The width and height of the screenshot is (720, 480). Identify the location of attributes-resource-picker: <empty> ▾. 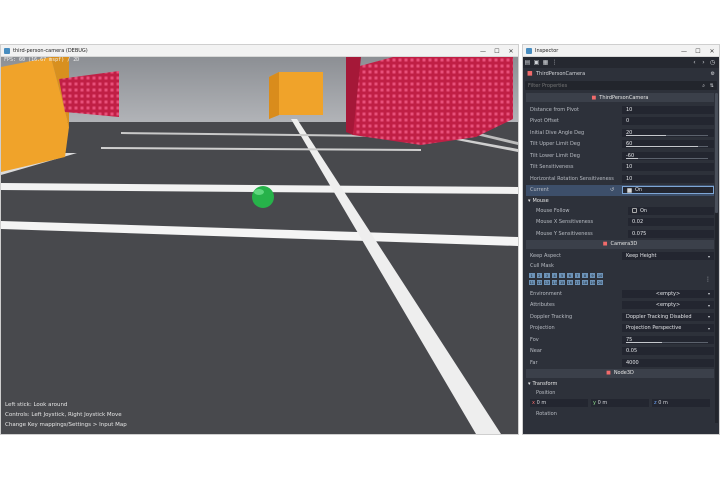
(668, 305).